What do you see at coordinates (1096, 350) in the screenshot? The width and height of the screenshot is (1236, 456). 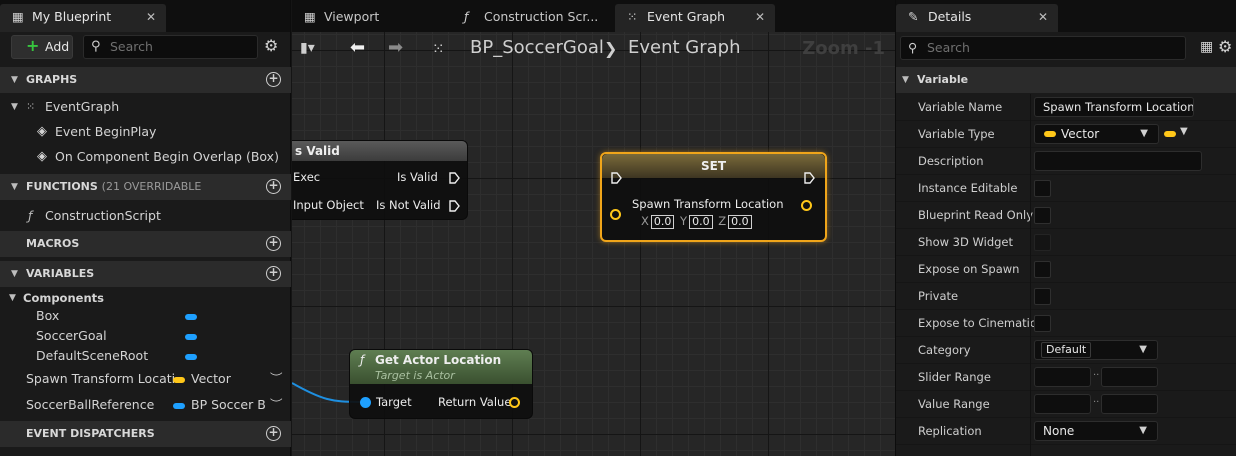 I see `category-dropdown: Default ▼` at bounding box center [1096, 350].